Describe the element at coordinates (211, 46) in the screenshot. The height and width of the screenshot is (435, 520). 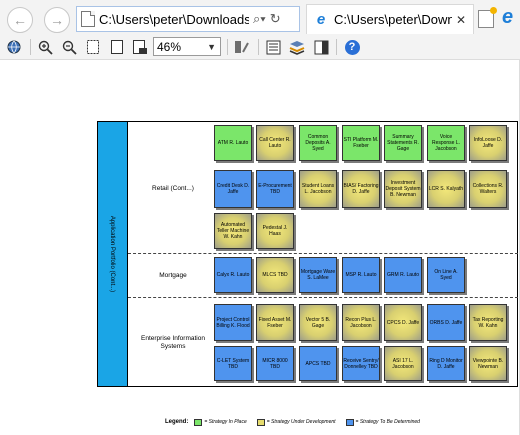
I see `chevron-down-icon: ▼` at that location.